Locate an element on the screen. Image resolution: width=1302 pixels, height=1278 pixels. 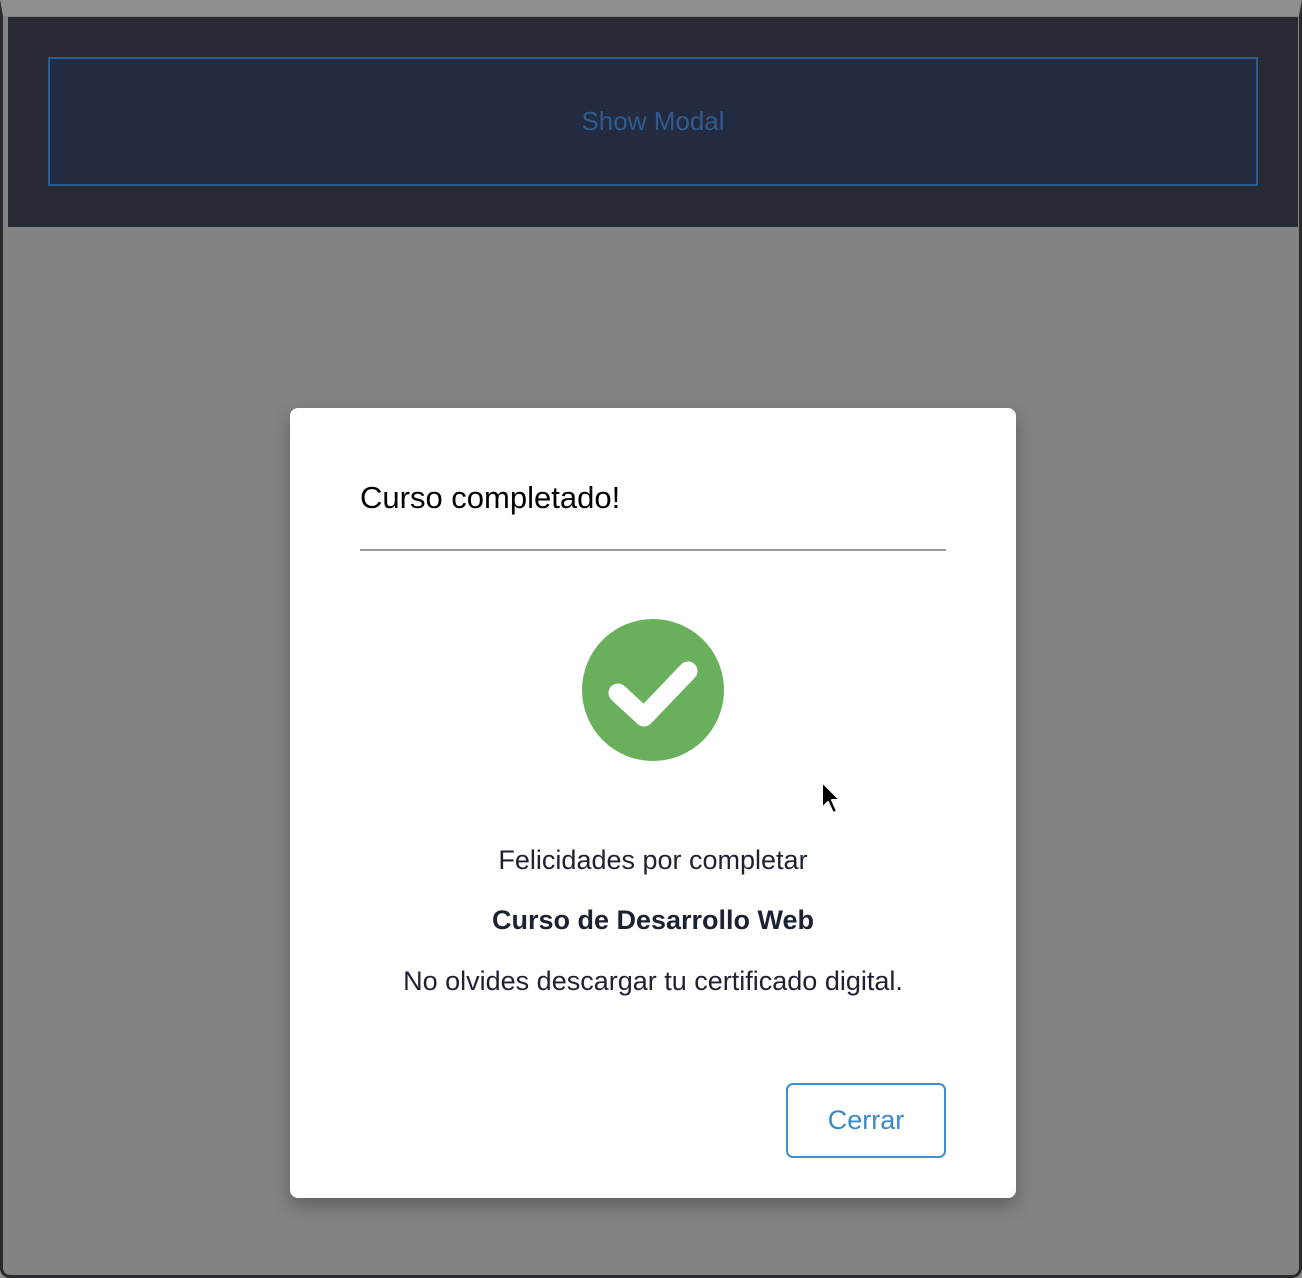
modal-title: Curso completado! is located at coordinates (490, 497).